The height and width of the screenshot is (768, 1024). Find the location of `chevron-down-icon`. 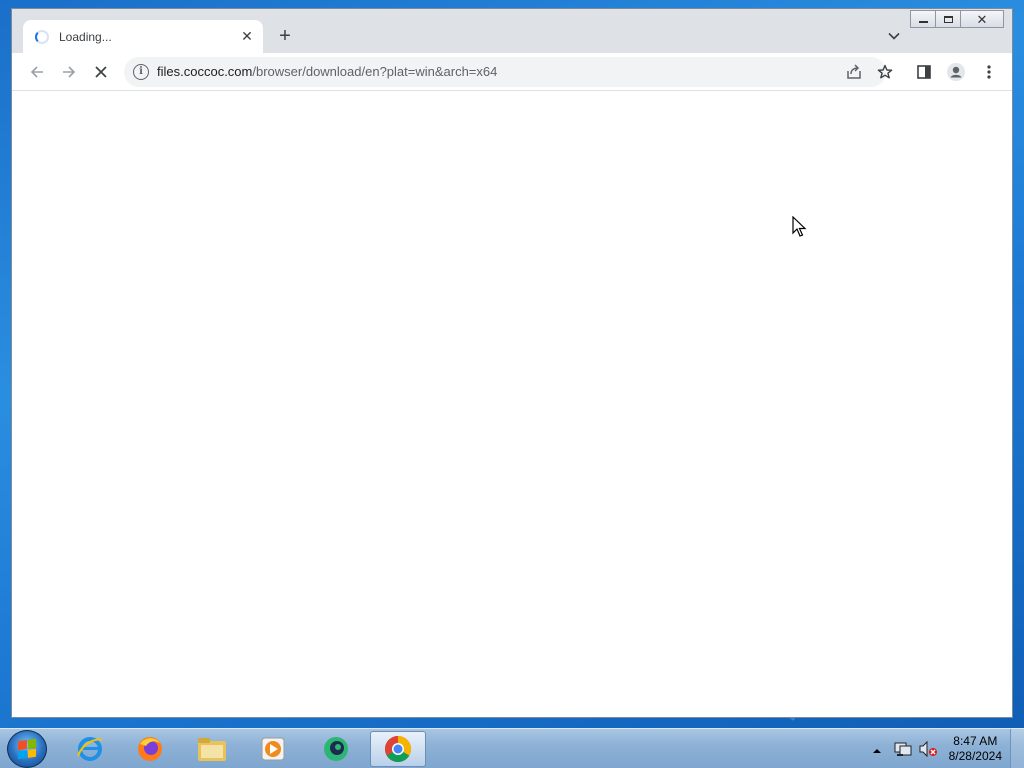

chevron-down-icon is located at coordinates (894, 36).